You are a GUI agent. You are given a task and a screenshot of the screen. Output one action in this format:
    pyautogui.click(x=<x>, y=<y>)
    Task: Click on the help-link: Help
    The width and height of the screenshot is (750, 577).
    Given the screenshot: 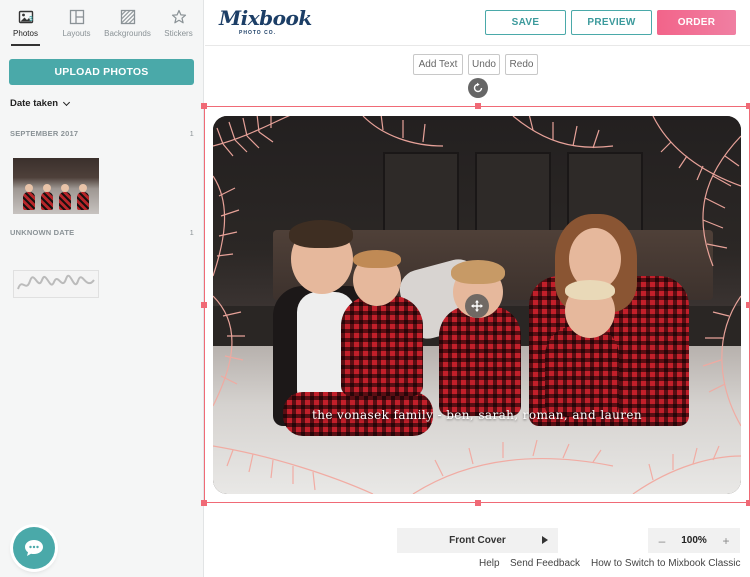 What is the action you would take?
    pyautogui.click(x=489, y=563)
    